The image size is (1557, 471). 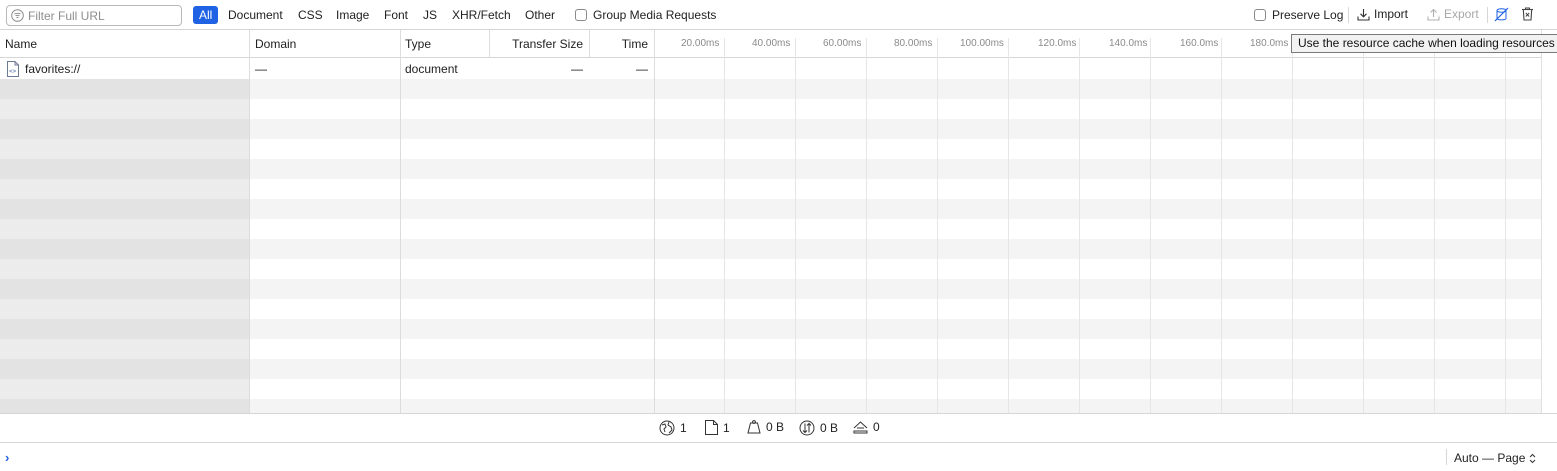 What do you see at coordinates (754, 427) in the screenshot?
I see `weight-icon` at bounding box center [754, 427].